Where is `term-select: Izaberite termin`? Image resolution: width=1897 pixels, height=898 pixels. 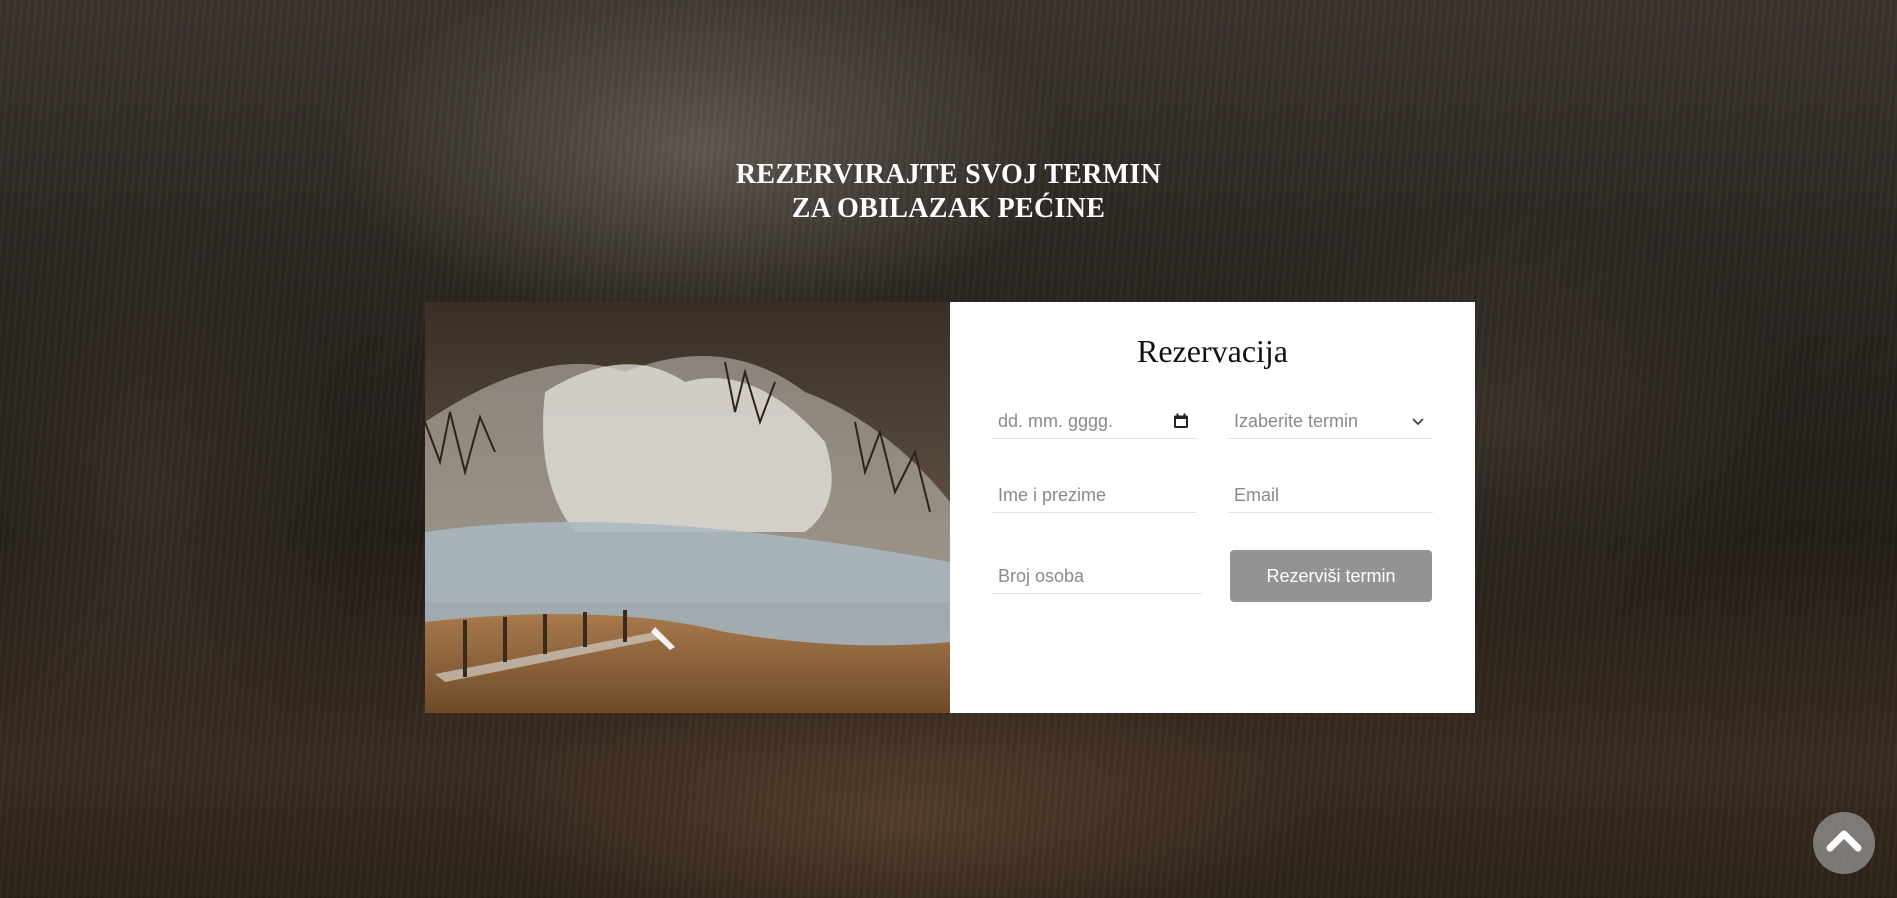
term-select: Izaberite termin is located at coordinates (1330, 421).